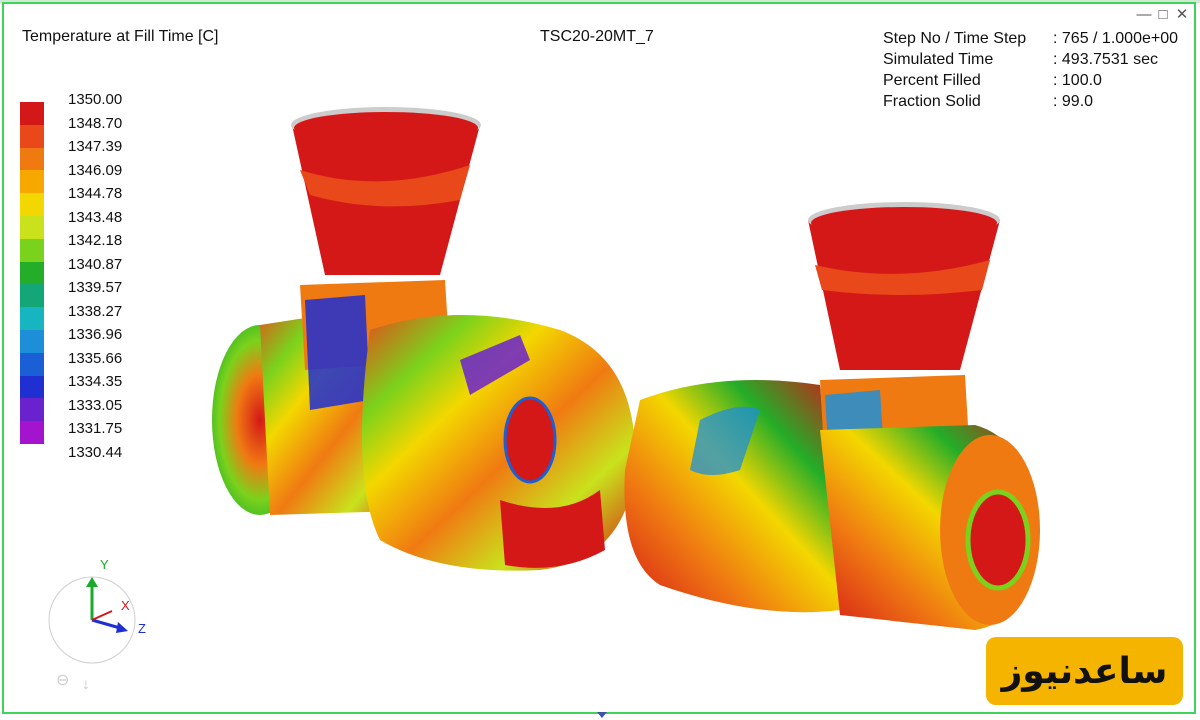 This screenshot has height=720, width=1200. I want to click on axis-triad: Y X Z ← ⊕ ⊖ ↓, so click(103, 630).